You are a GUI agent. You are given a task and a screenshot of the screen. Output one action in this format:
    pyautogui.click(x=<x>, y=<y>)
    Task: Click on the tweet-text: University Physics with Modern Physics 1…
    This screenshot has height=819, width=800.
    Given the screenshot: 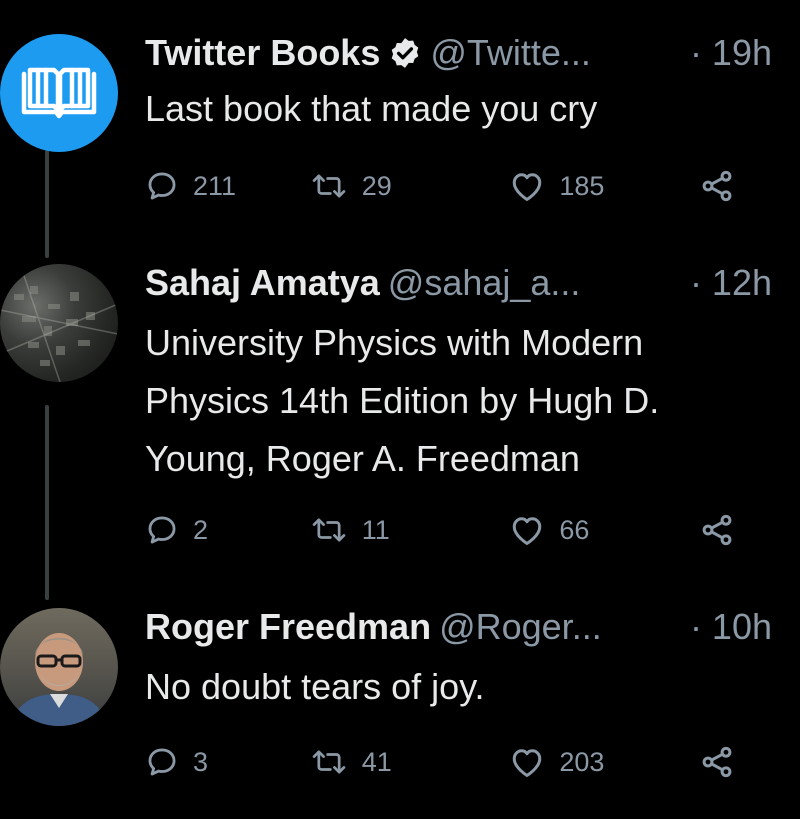 What is the action you would take?
    pyautogui.click(x=402, y=400)
    